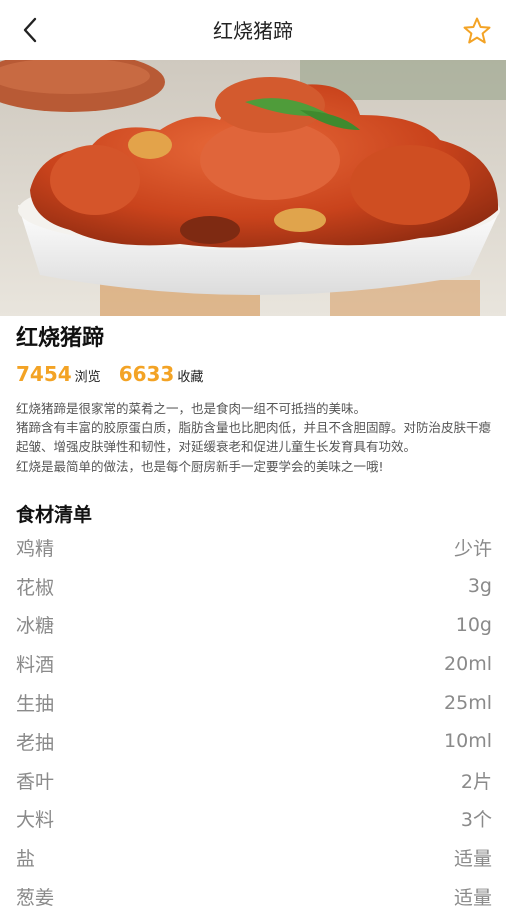 The image size is (506, 916). What do you see at coordinates (35, 665) in the screenshot?
I see `ingredient-name: 料酒` at bounding box center [35, 665].